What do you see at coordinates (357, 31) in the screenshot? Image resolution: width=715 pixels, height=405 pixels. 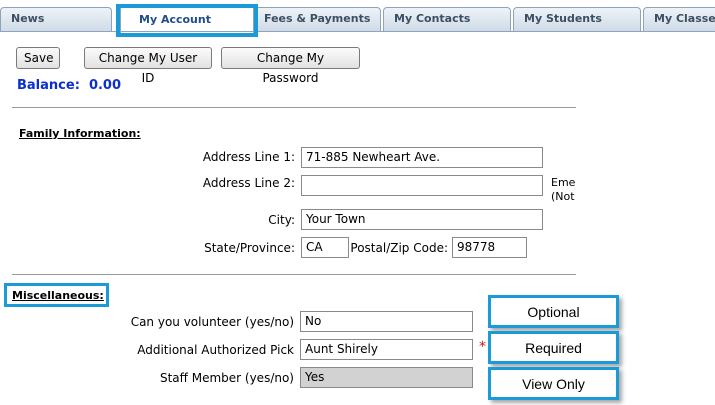 I see `tab-baseline` at bounding box center [357, 31].